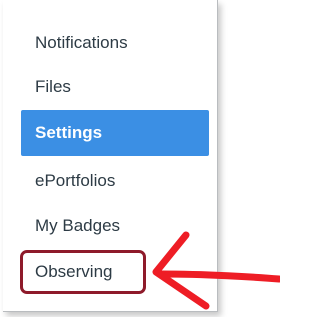  What do you see at coordinates (75, 180) in the screenshot?
I see `nav-item-label: ePortfolios` at bounding box center [75, 180].